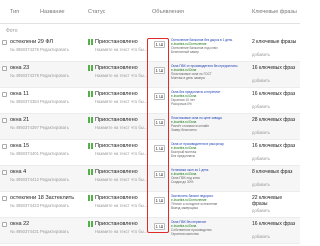 The height and width of the screenshot is (246, 320). What do you see at coordinates (96, 12) in the screenshot?
I see `column-status: Статус` at bounding box center [96, 12].